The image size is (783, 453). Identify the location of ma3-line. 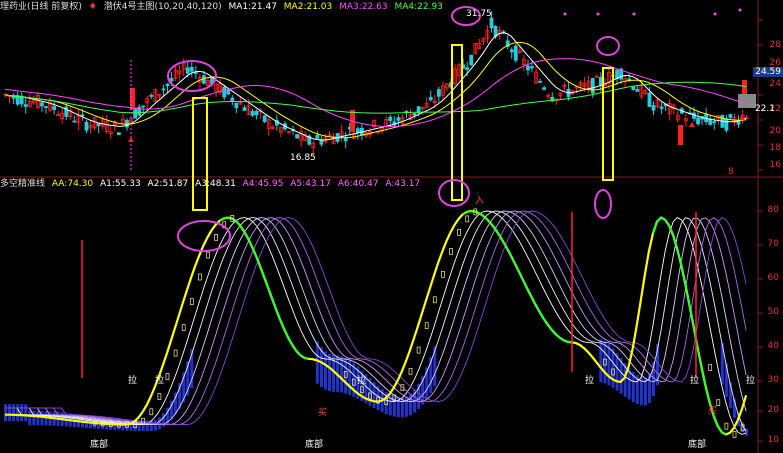
(375, 93).